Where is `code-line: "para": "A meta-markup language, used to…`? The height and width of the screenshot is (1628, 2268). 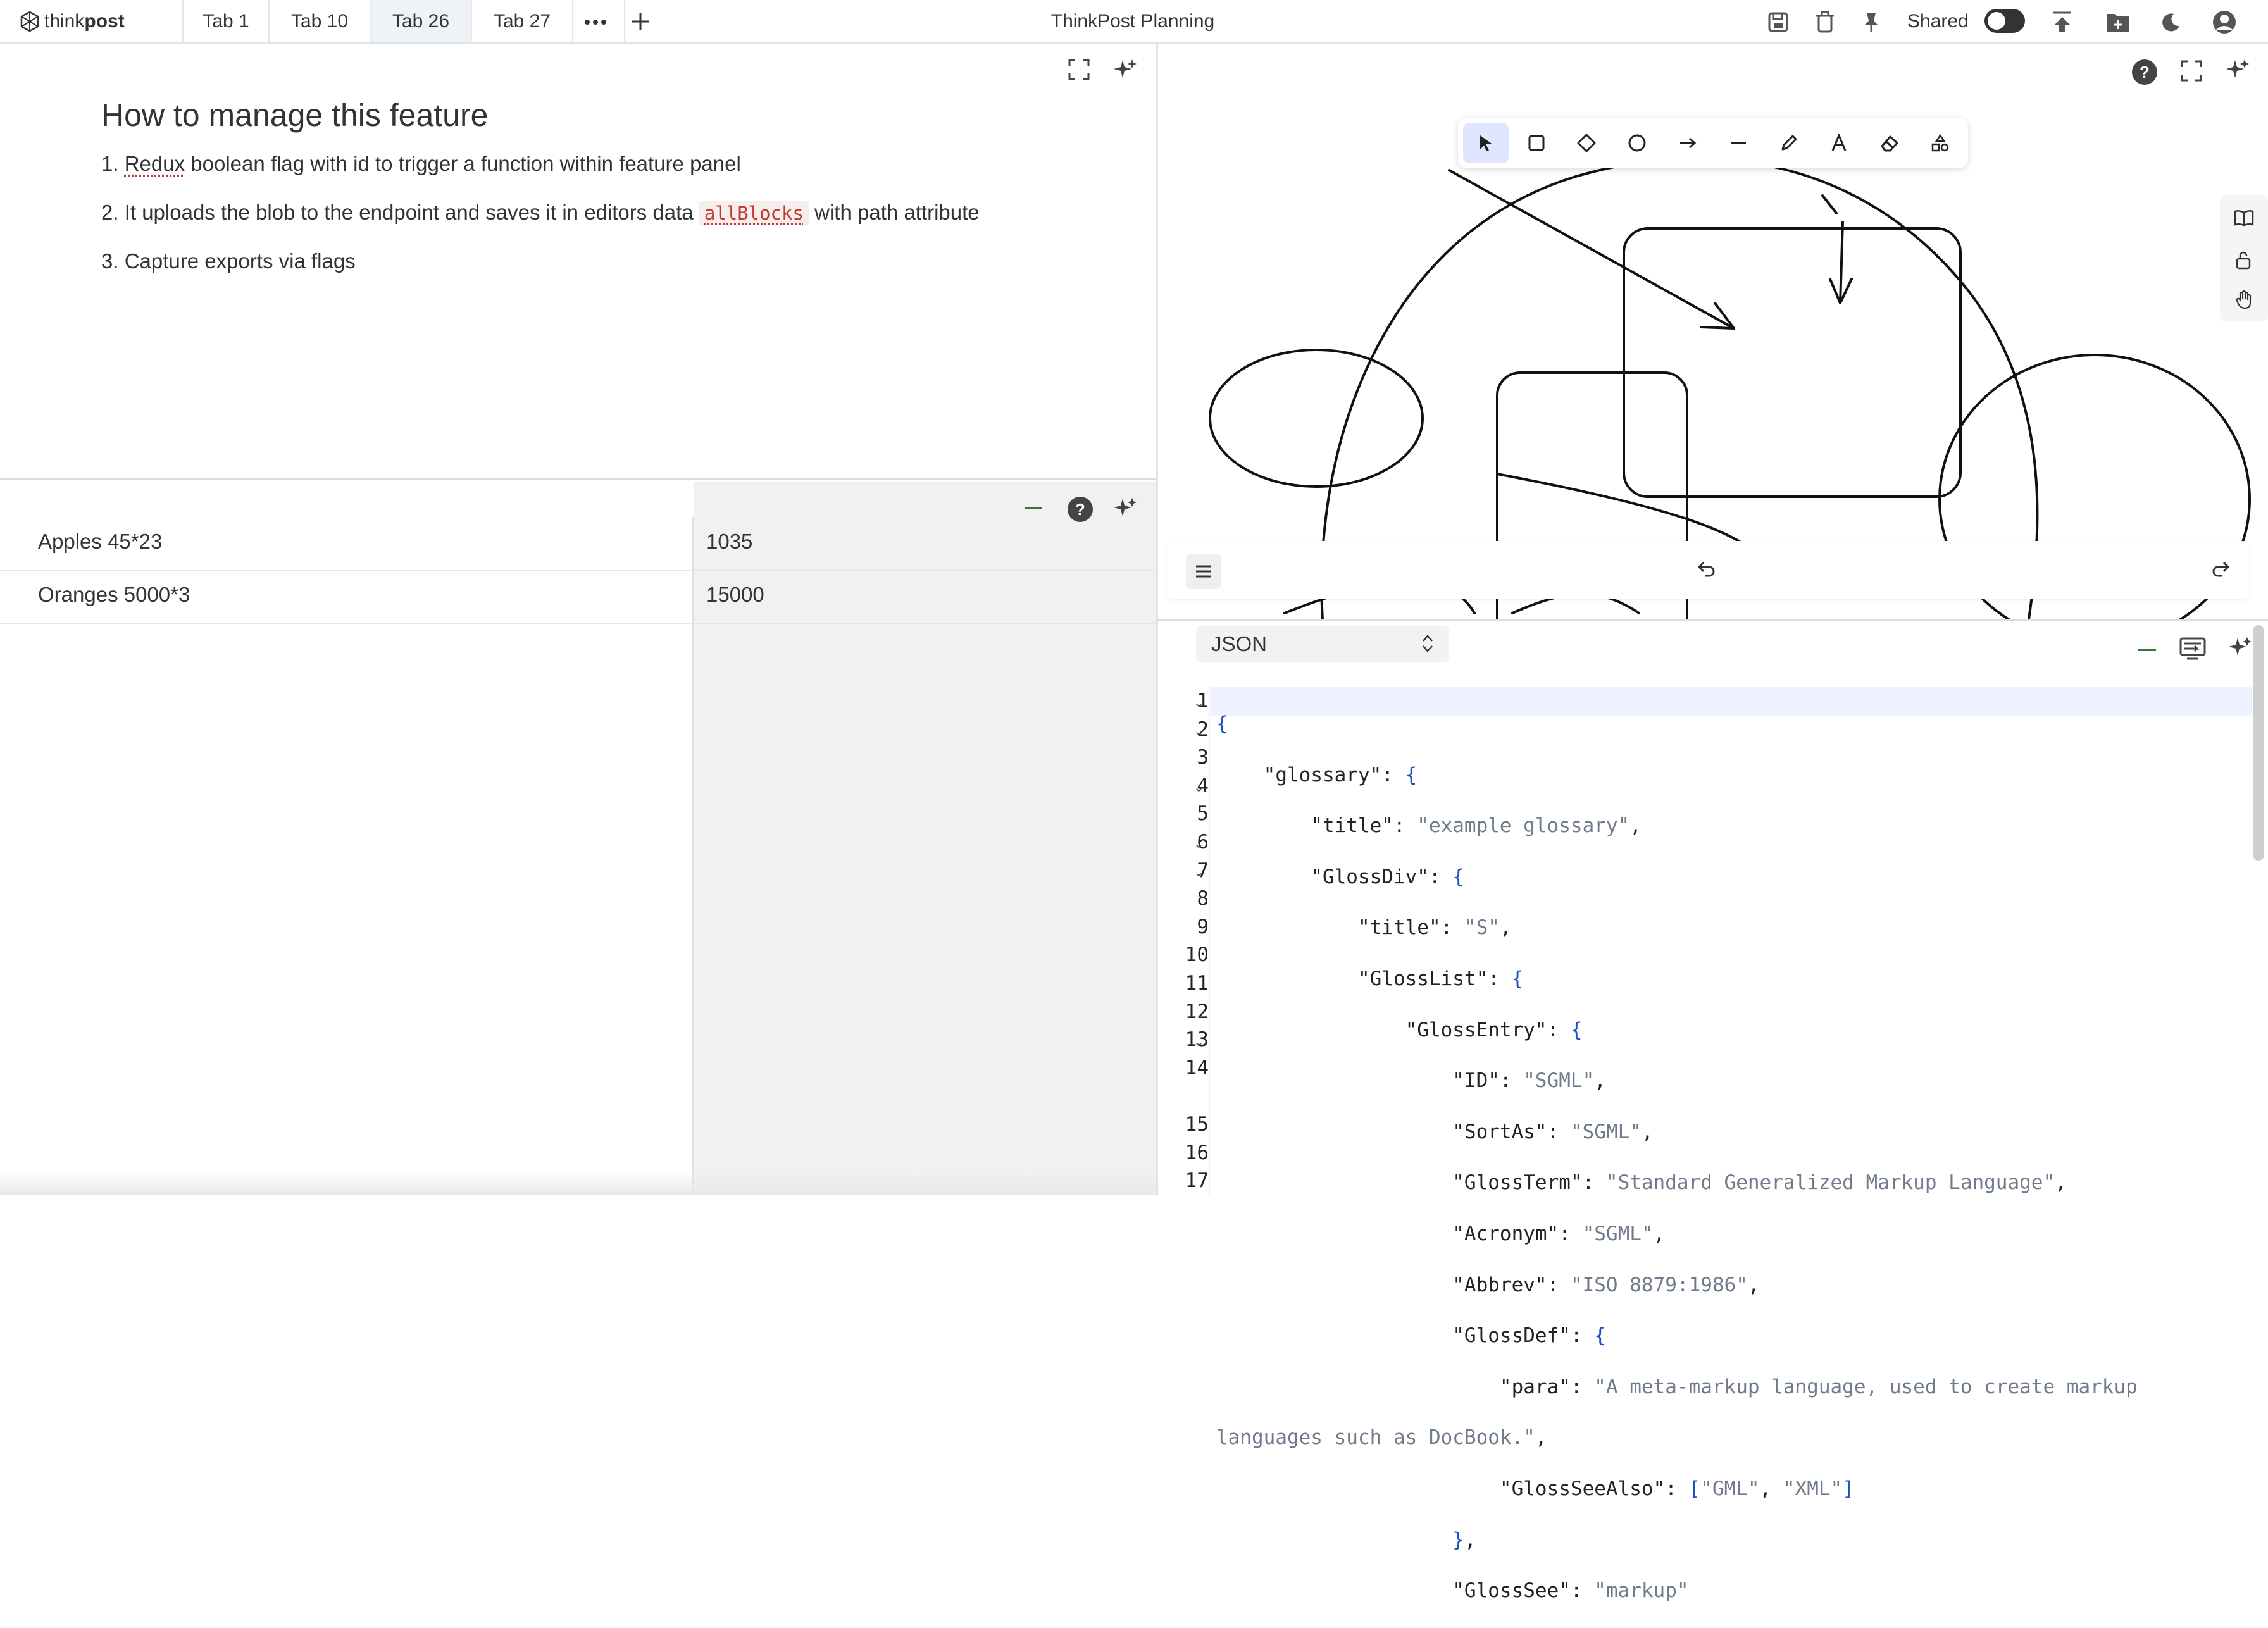
code-line: "para": "A meta-markup language, used to… is located at coordinates (1677, 1387).